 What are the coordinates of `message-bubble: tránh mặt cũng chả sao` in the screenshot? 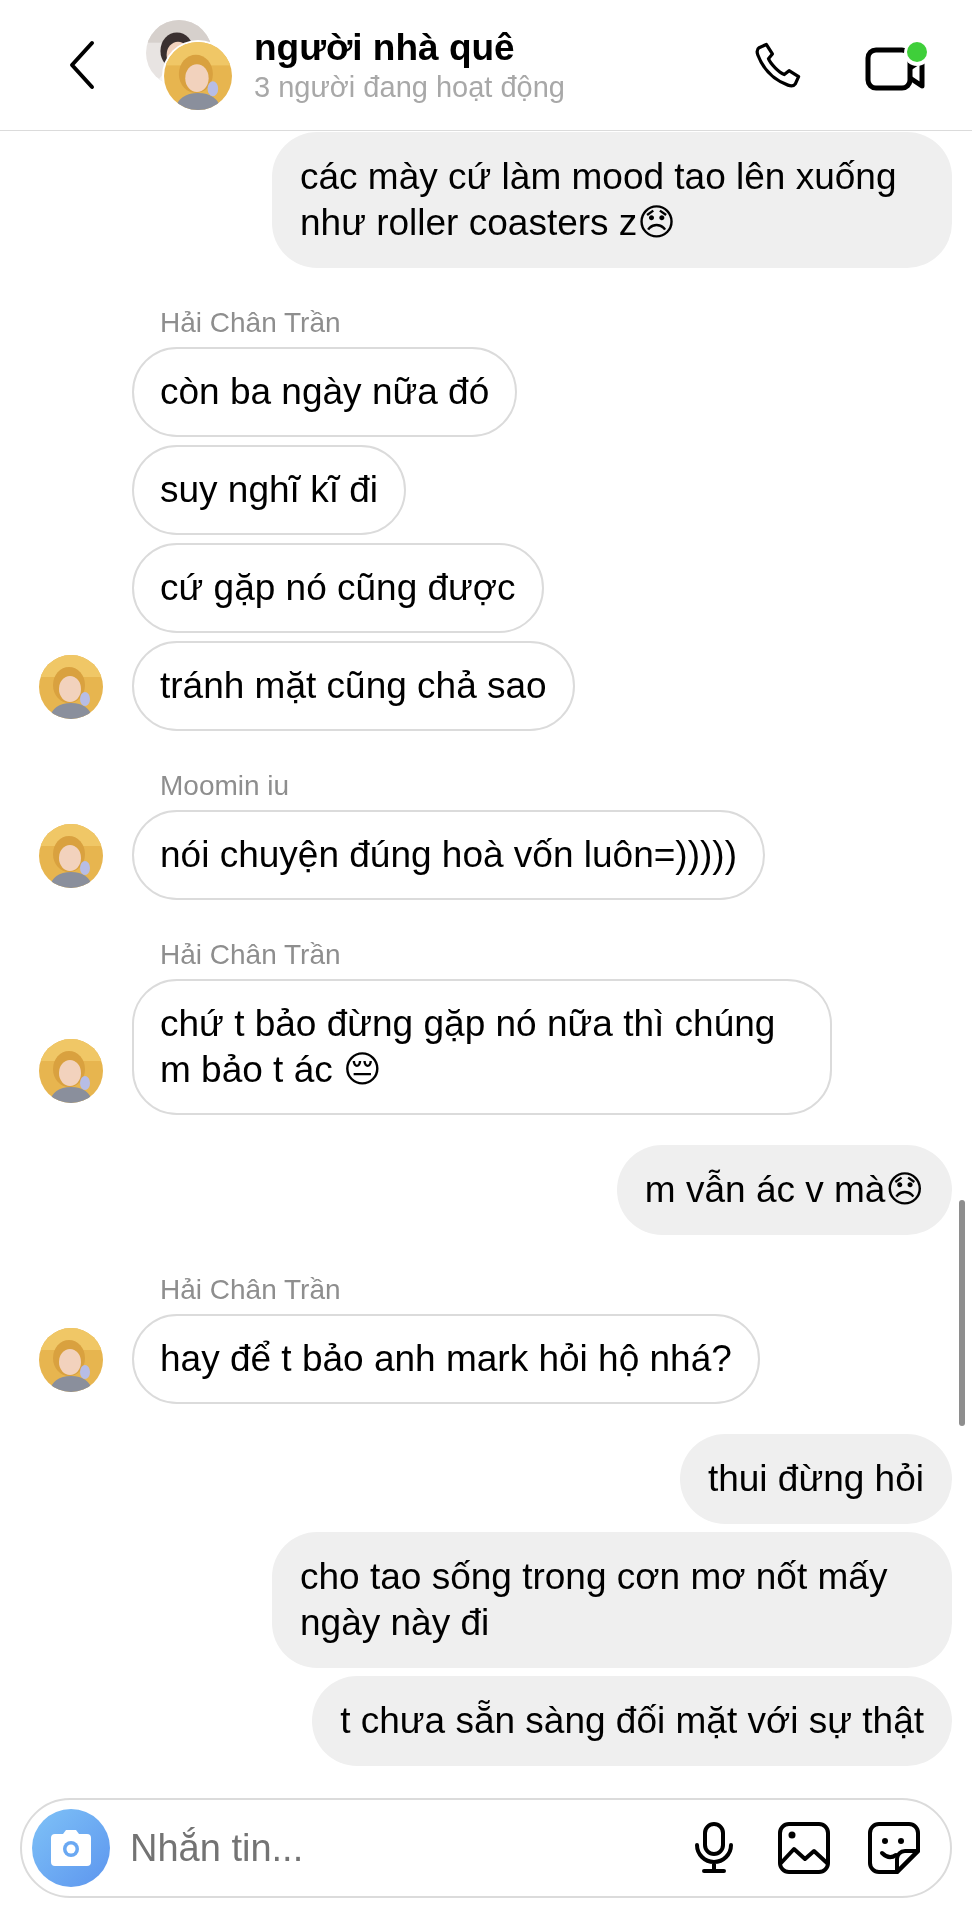 It's located at (353, 686).